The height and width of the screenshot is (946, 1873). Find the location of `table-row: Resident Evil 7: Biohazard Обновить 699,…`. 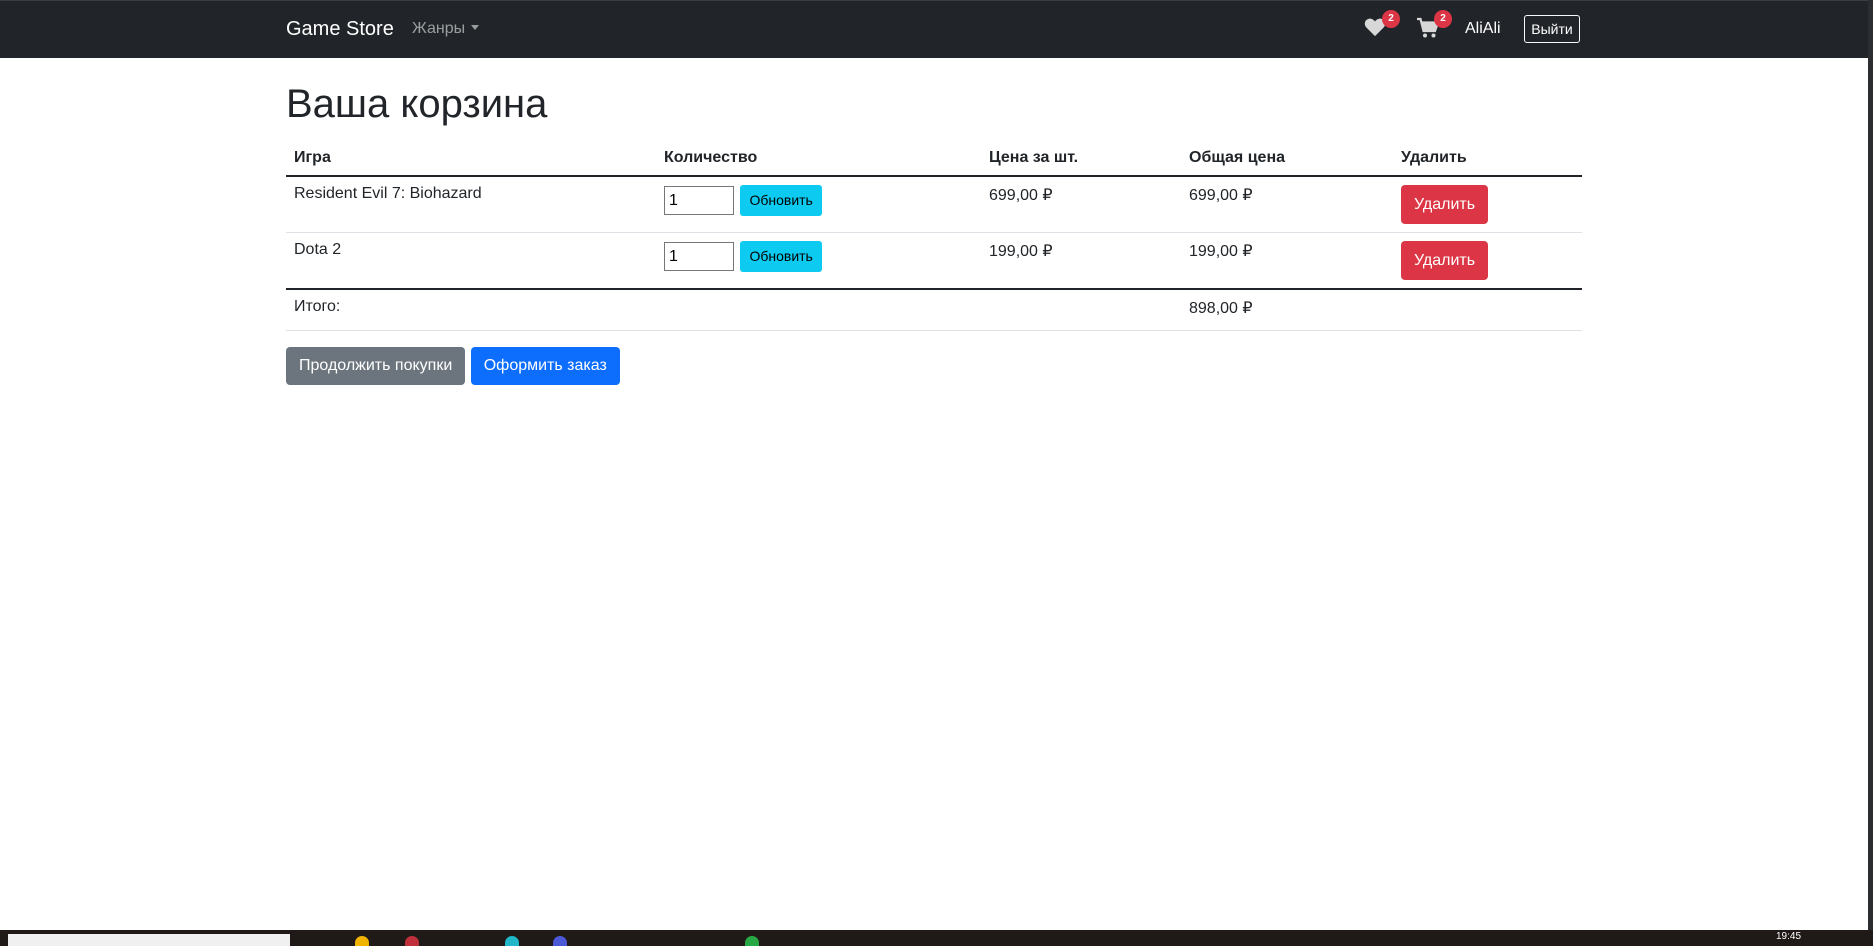

table-row: Resident Evil 7: Biohazard Обновить 699,… is located at coordinates (934, 204).